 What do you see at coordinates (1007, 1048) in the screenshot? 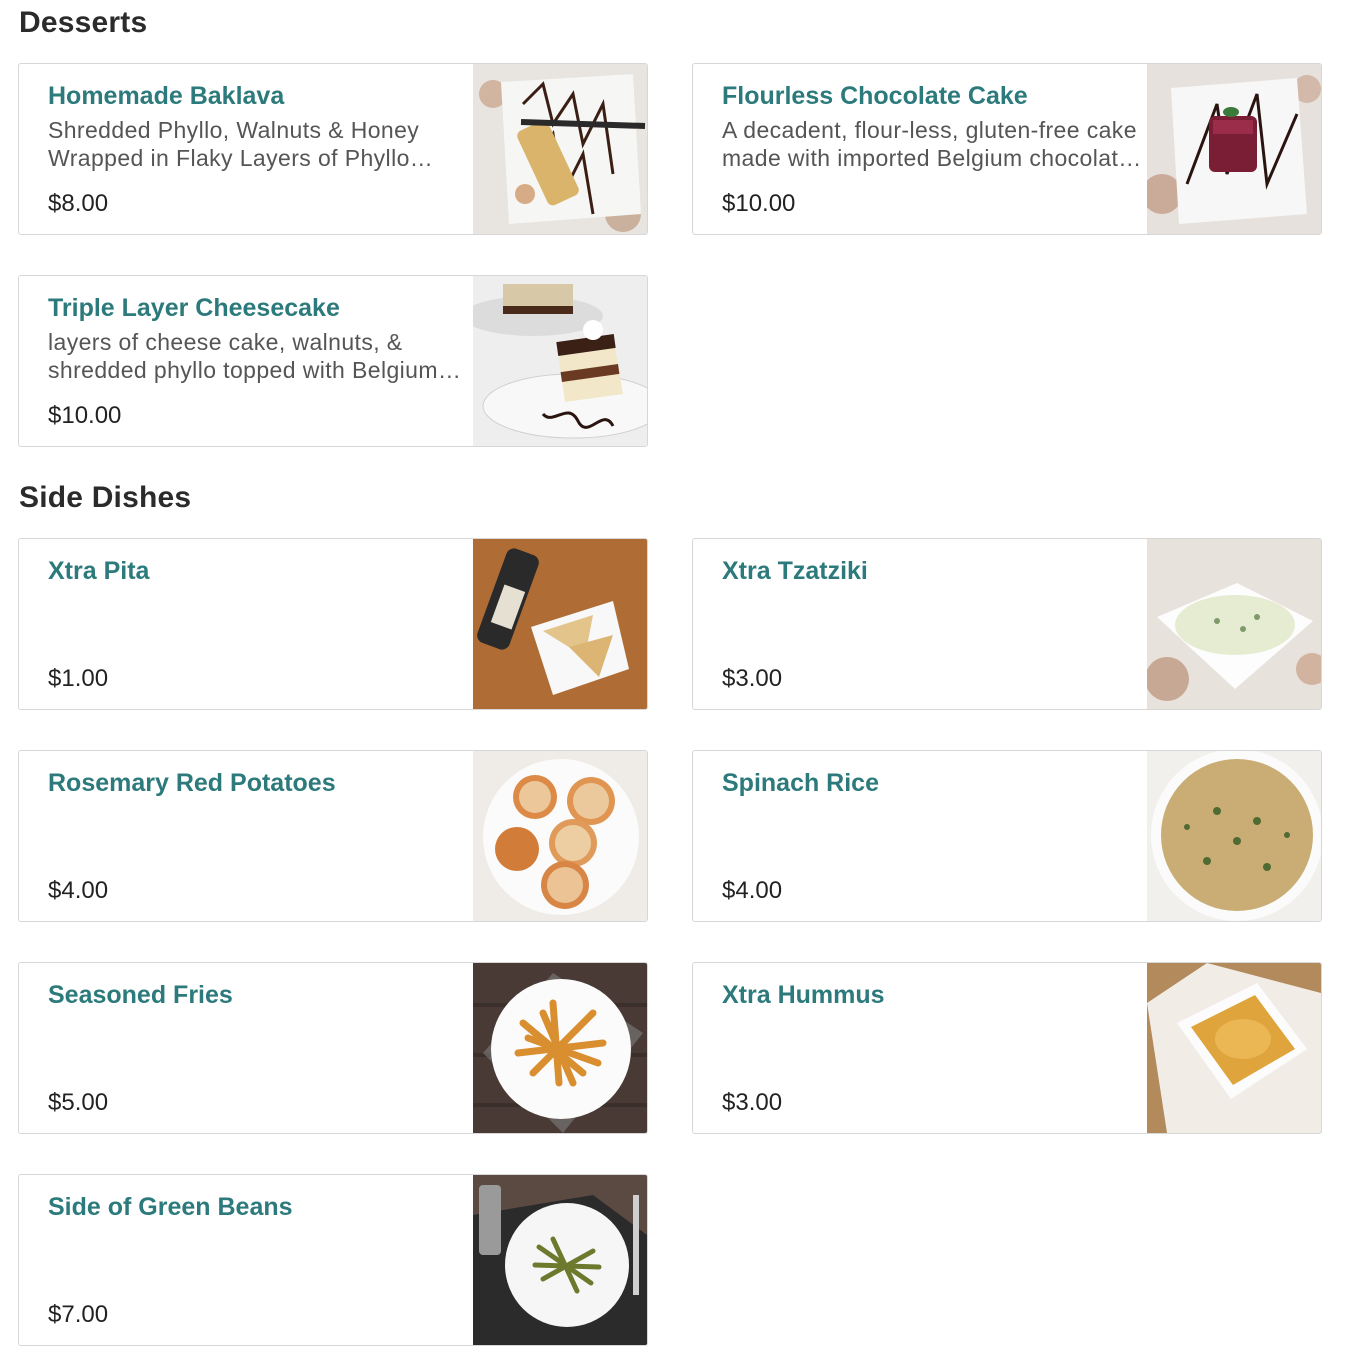
I see `menu-item-card: Xtra Hummus $3.00` at bounding box center [1007, 1048].